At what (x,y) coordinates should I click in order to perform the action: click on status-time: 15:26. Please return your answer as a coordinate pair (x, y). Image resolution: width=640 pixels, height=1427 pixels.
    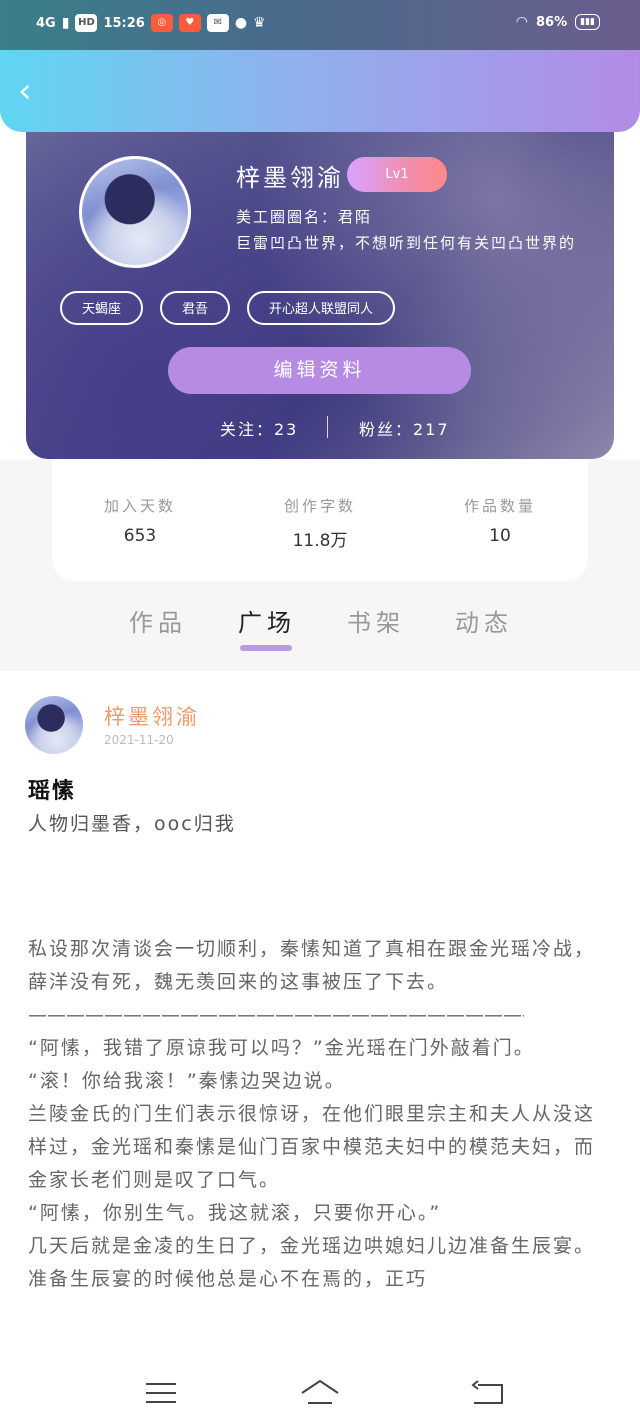
    Looking at the image, I should click on (124, 23).